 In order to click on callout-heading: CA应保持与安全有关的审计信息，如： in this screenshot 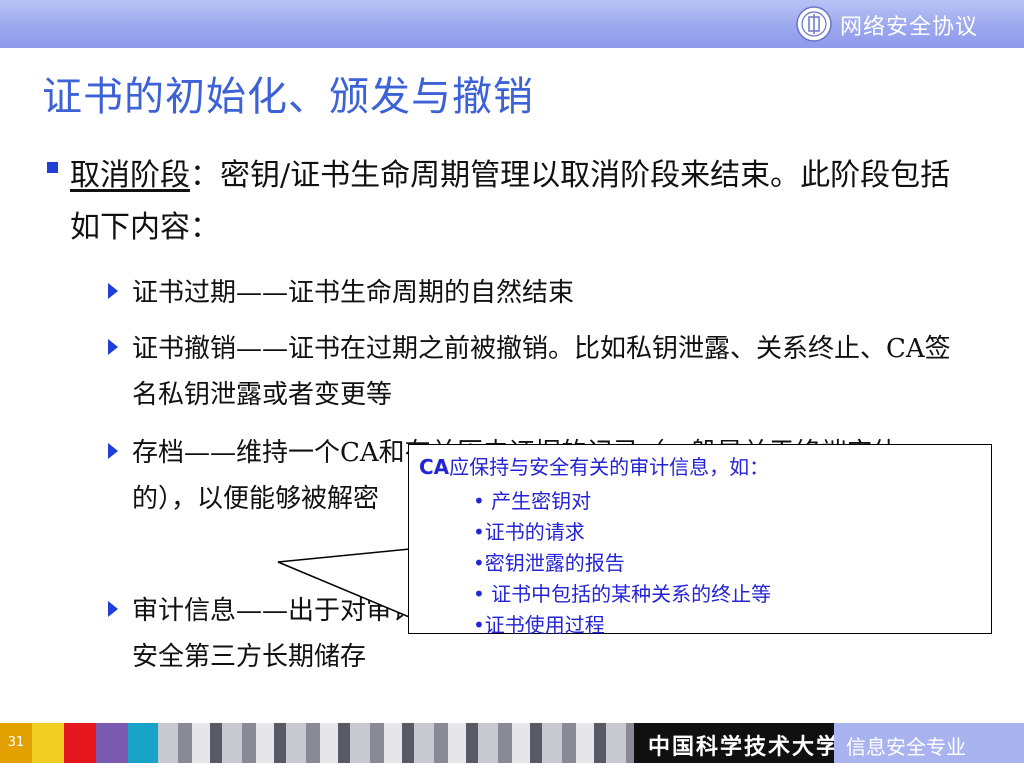, I will do `click(594, 467)`.